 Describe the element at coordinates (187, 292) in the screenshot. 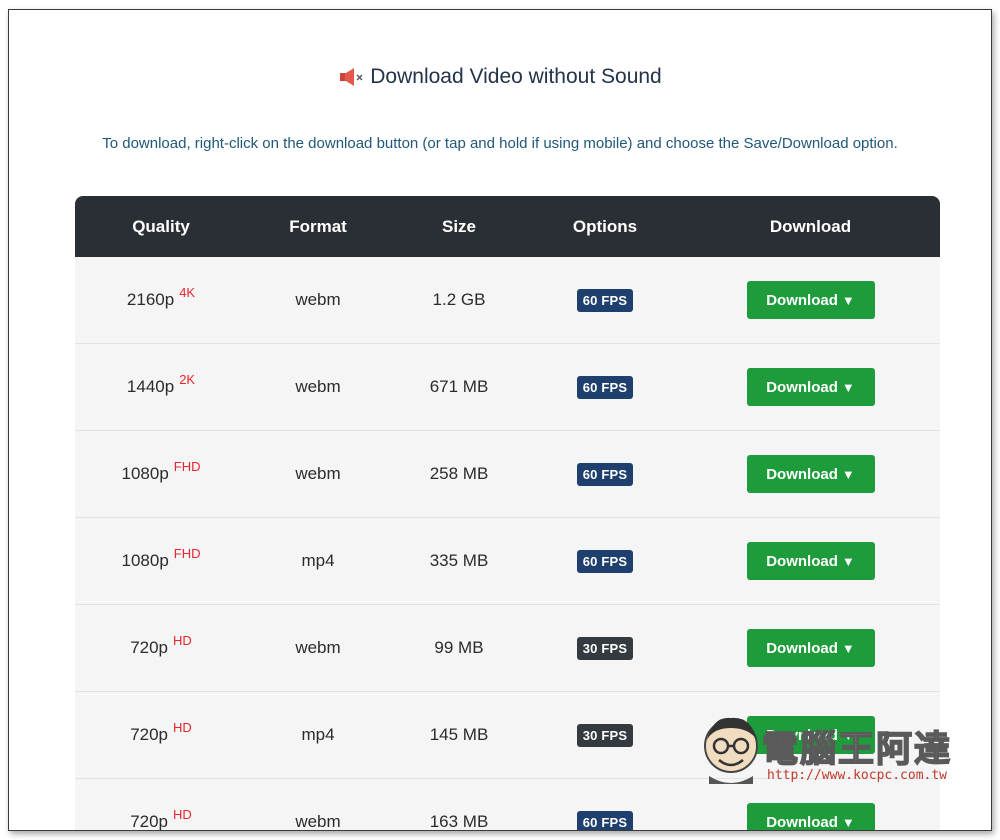

I see `quality-tag: 4K` at that location.